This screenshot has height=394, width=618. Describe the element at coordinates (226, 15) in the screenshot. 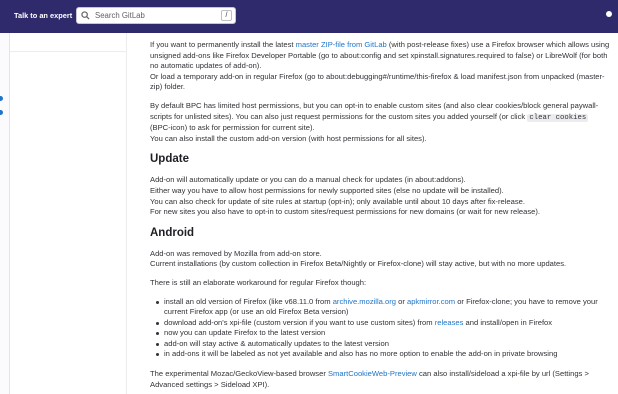

I see `search-shortcut-hint: /` at that location.